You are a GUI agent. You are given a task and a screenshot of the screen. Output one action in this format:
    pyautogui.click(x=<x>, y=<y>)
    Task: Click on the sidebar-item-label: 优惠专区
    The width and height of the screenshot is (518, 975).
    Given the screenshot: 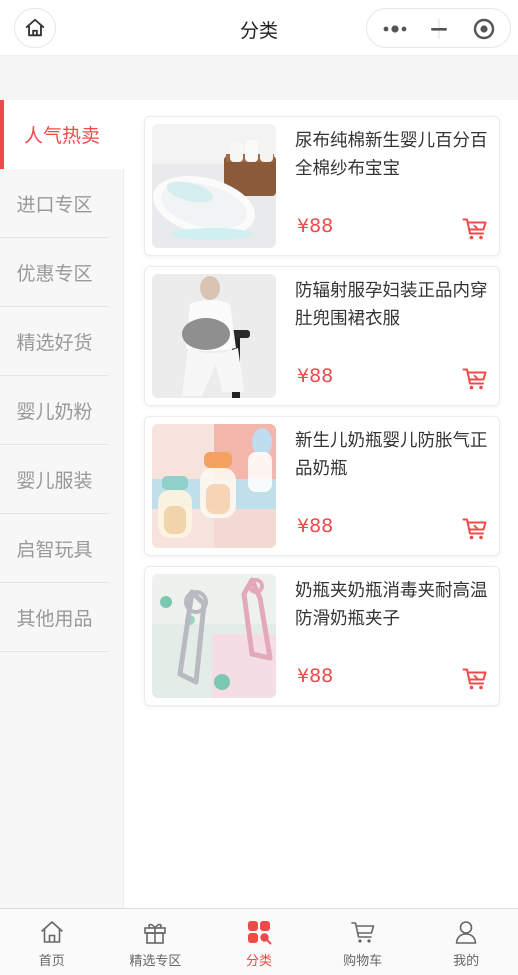 What is the action you would take?
    pyautogui.click(x=54, y=273)
    